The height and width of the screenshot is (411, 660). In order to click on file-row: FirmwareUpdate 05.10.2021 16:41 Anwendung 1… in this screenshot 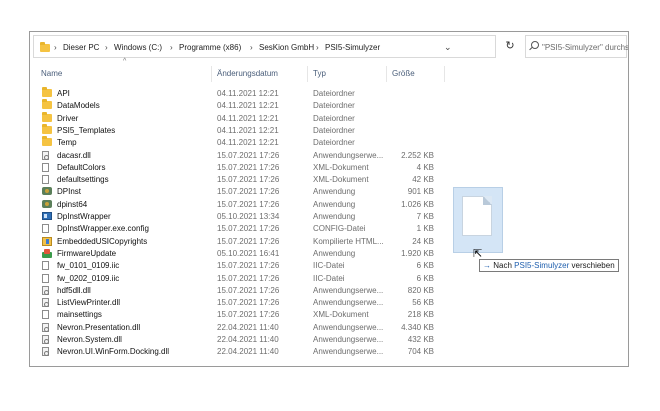, I will do `click(250, 253)`.